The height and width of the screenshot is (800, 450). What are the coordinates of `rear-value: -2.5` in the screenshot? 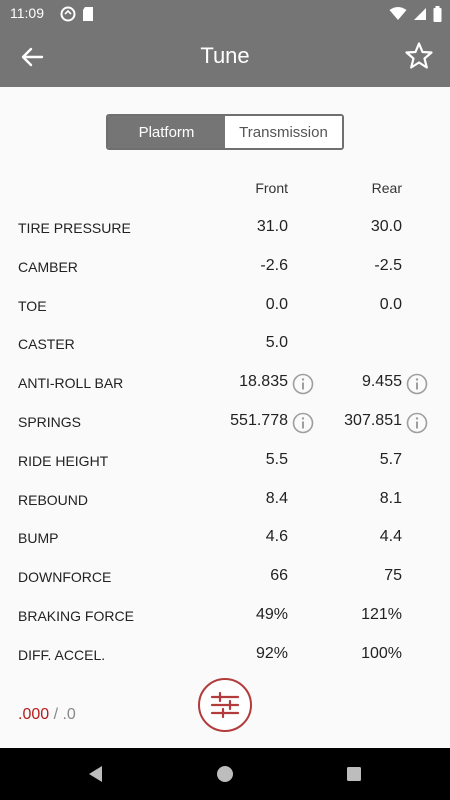 It's located at (388, 265).